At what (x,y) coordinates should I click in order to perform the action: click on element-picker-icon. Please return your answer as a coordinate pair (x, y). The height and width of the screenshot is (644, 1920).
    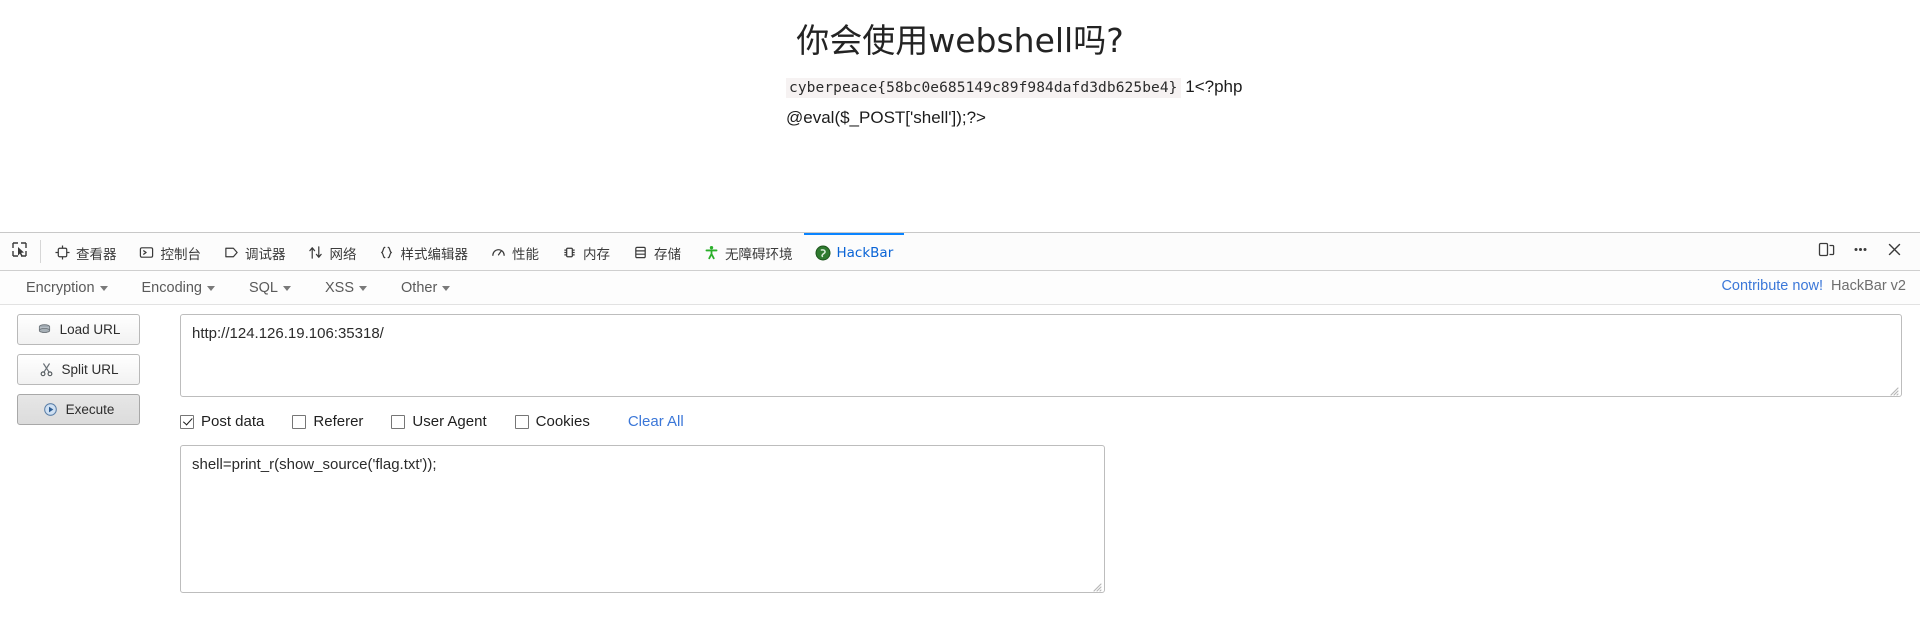
    Looking at the image, I should click on (19, 252).